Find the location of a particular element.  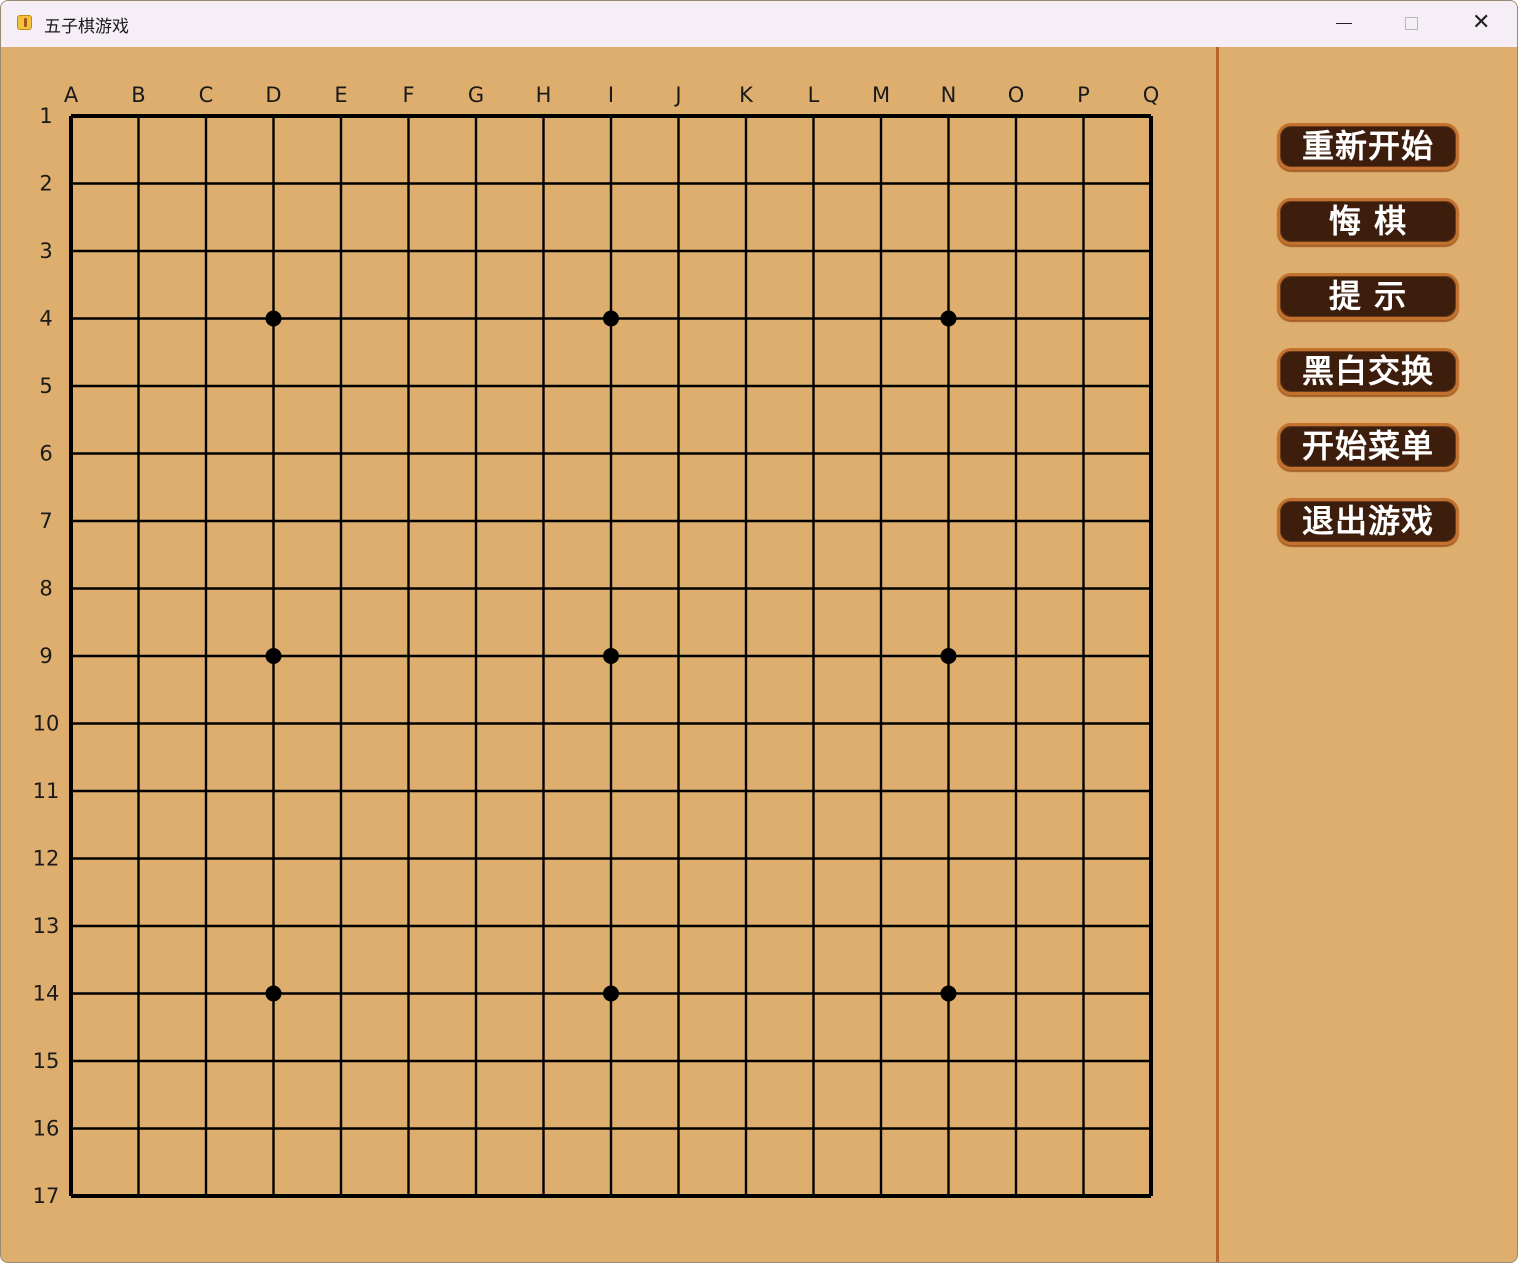

star-point-D4 is located at coordinates (273, 318).